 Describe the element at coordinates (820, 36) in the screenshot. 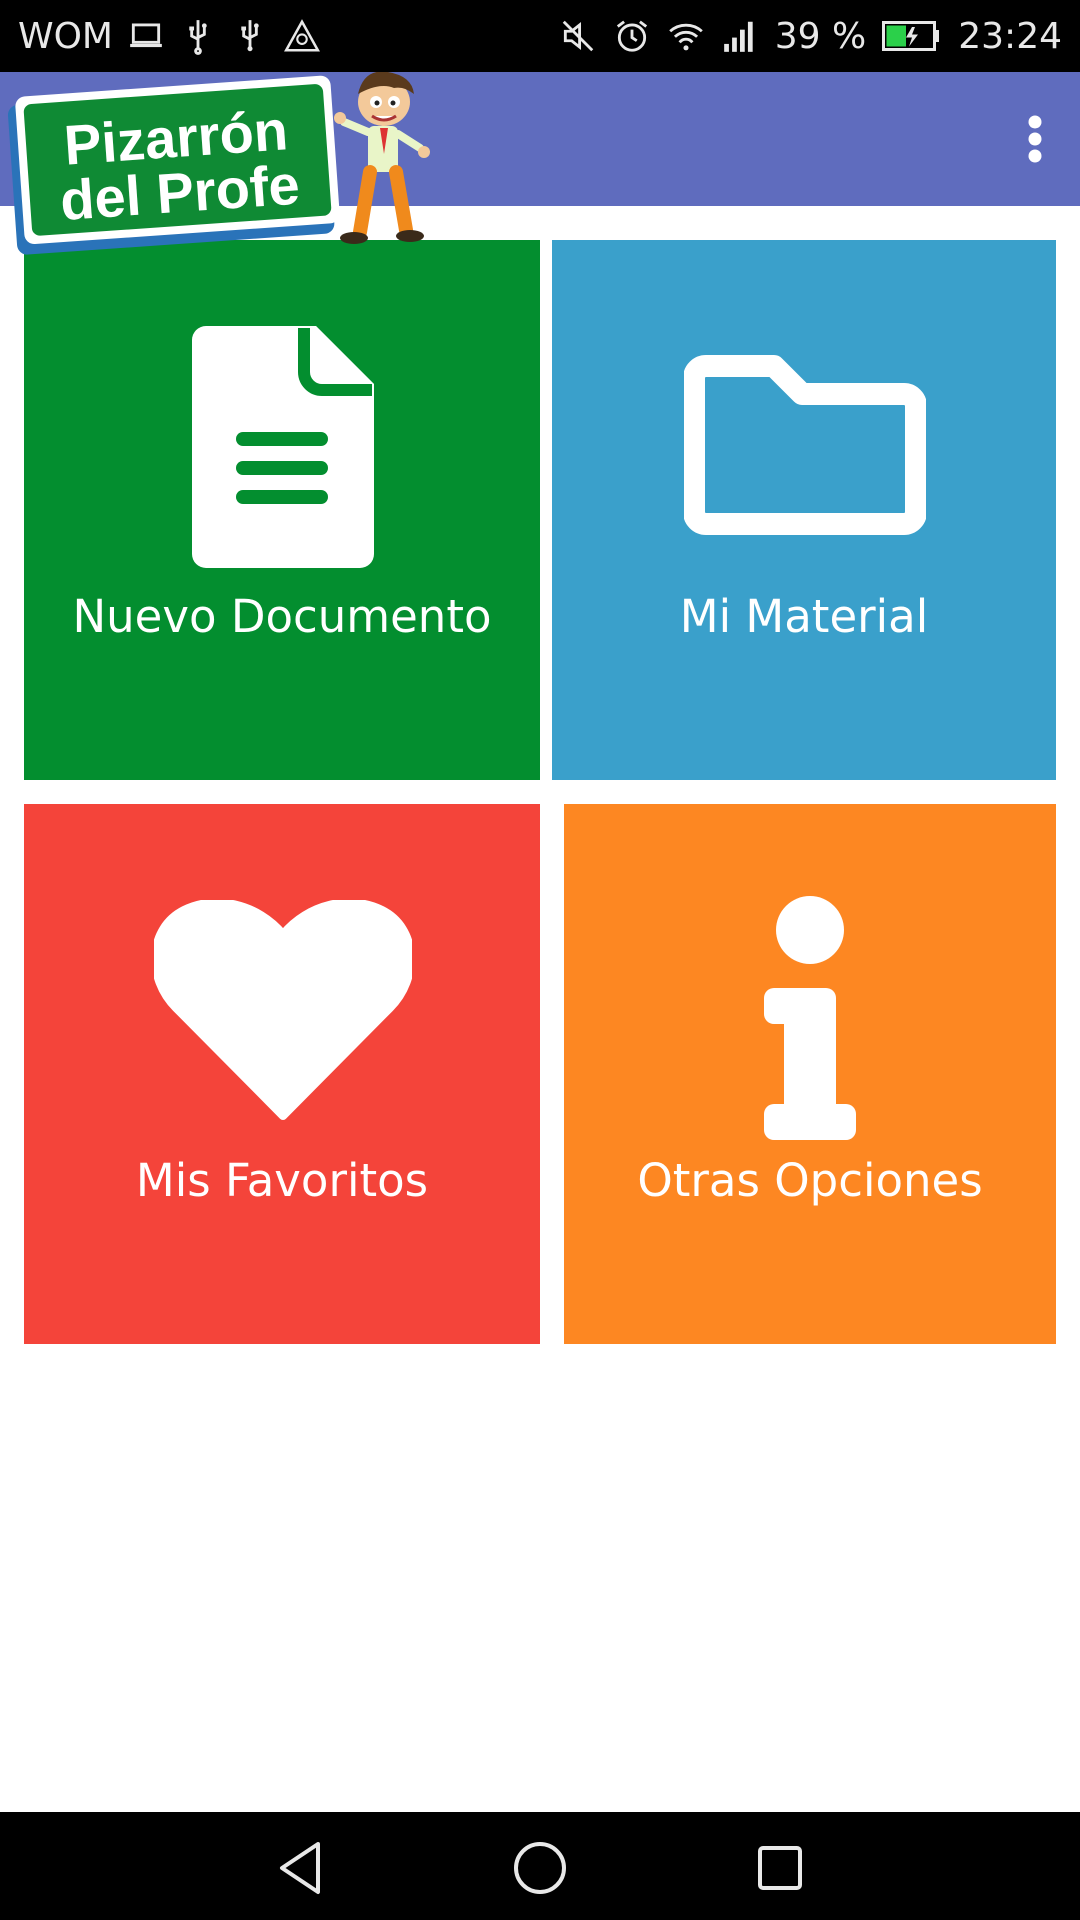

I see `battery-percent: 39 %` at that location.